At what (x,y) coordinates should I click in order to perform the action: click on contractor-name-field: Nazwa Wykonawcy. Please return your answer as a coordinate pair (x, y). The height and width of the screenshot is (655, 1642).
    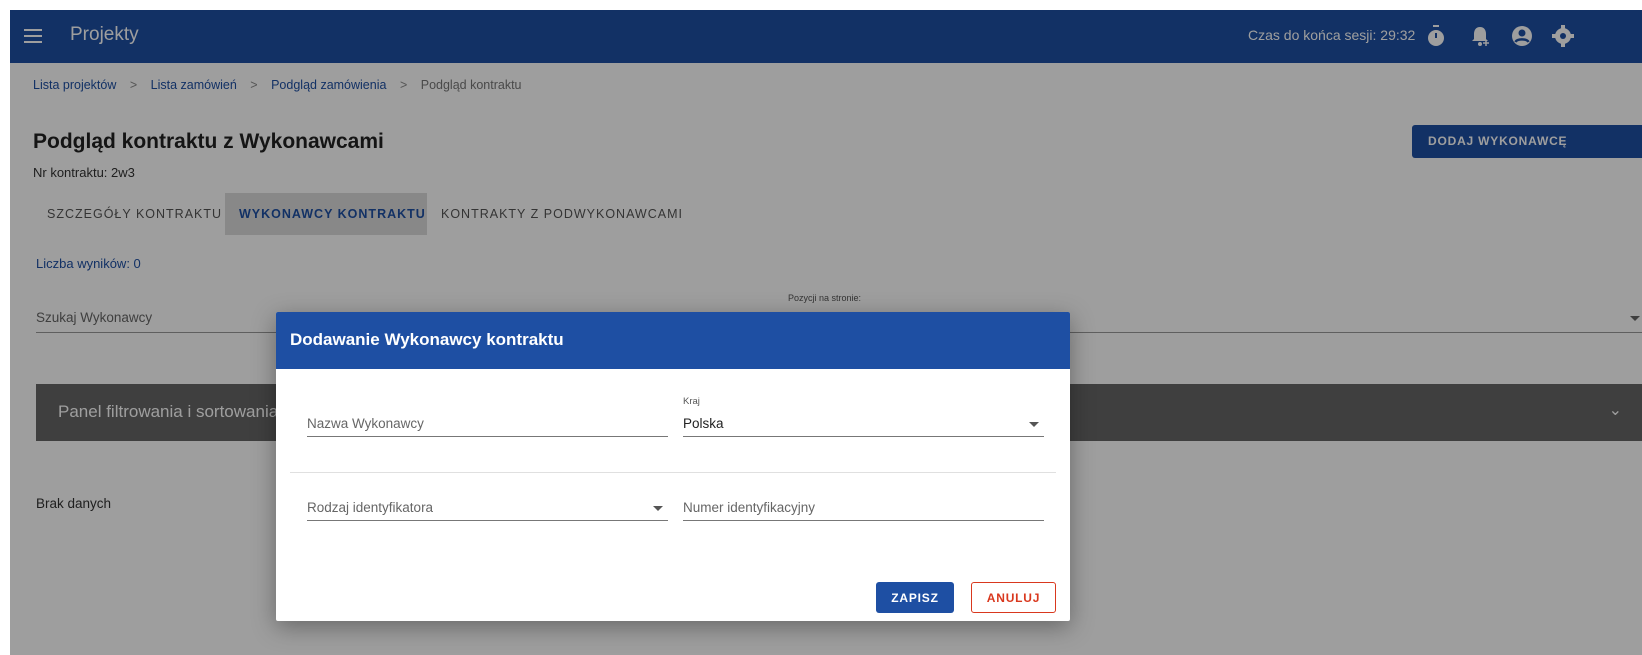
    Looking at the image, I should click on (487, 423).